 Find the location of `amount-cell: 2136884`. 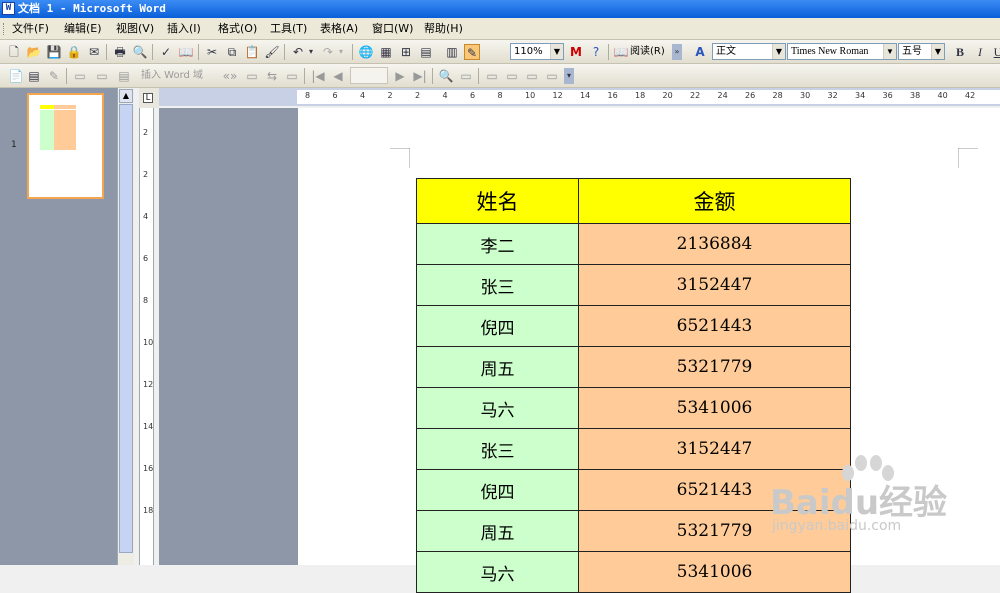

amount-cell: 2136884 is located at coordinates (714, 244).